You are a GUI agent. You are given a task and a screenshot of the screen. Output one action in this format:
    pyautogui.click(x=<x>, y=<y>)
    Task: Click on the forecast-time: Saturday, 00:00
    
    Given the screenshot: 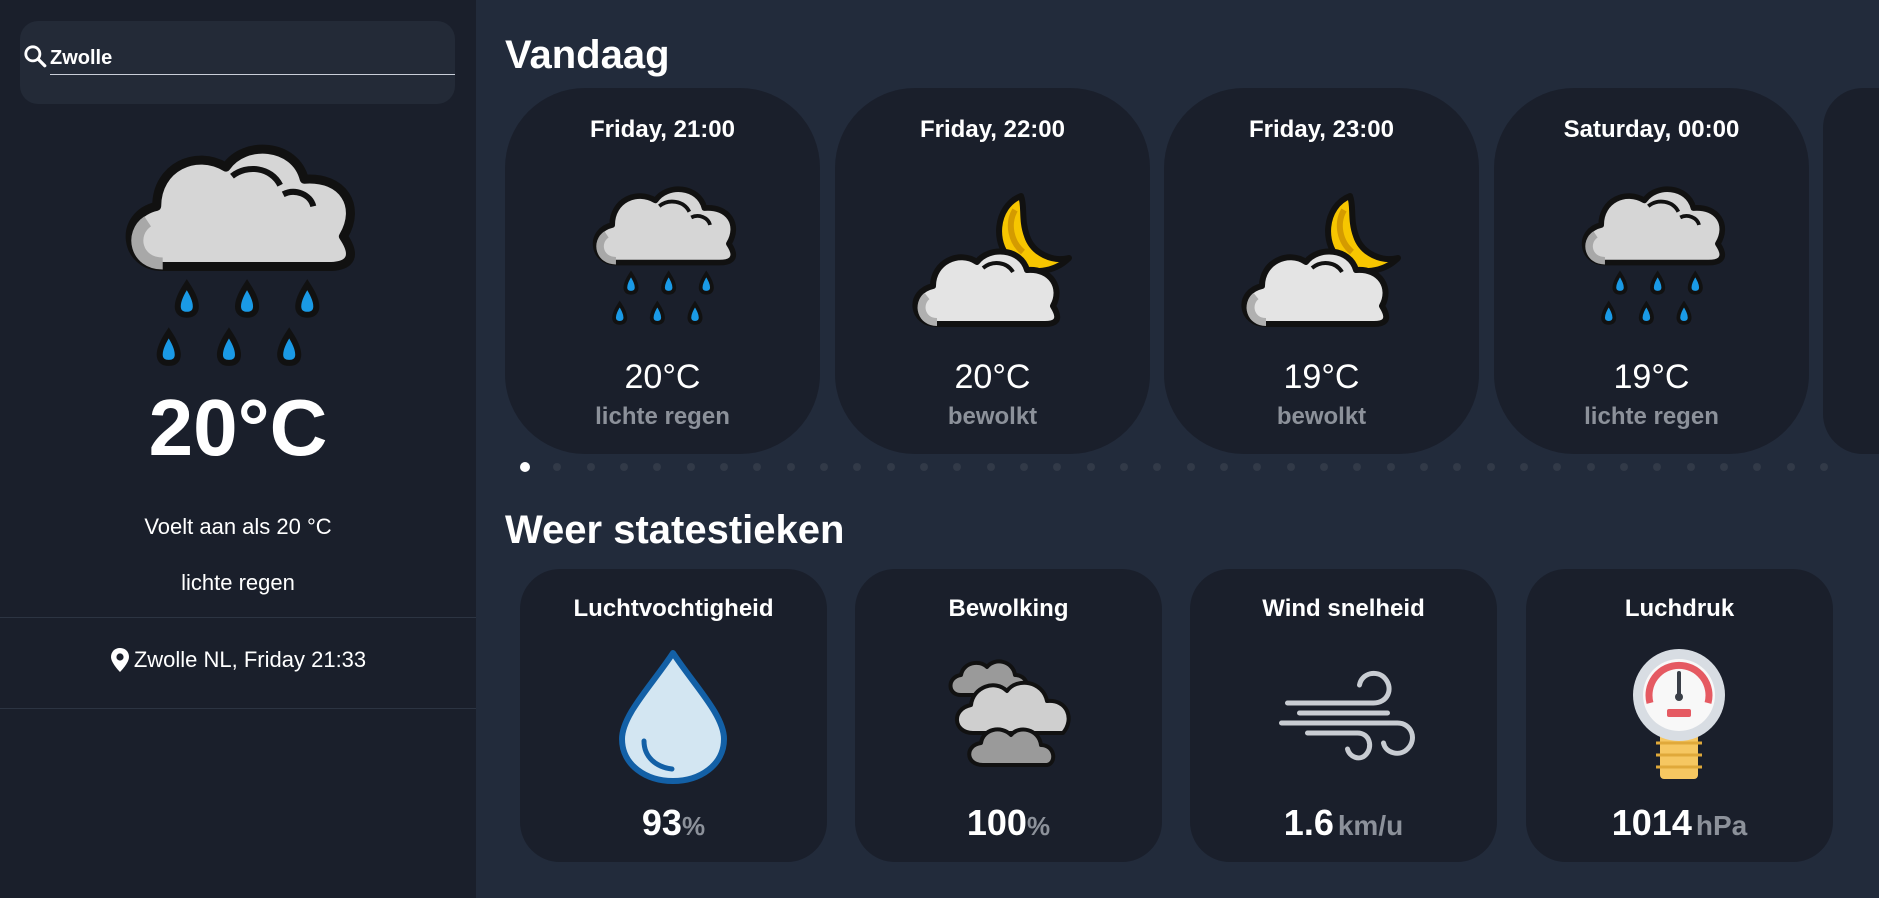 What is the action you would take?
    pyautogui.click(x=1651, y=129)
    